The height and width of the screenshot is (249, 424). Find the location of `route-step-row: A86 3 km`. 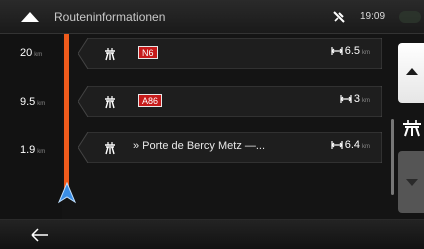

route-step-row: A86 3 km is located at coordinates (230, 101).